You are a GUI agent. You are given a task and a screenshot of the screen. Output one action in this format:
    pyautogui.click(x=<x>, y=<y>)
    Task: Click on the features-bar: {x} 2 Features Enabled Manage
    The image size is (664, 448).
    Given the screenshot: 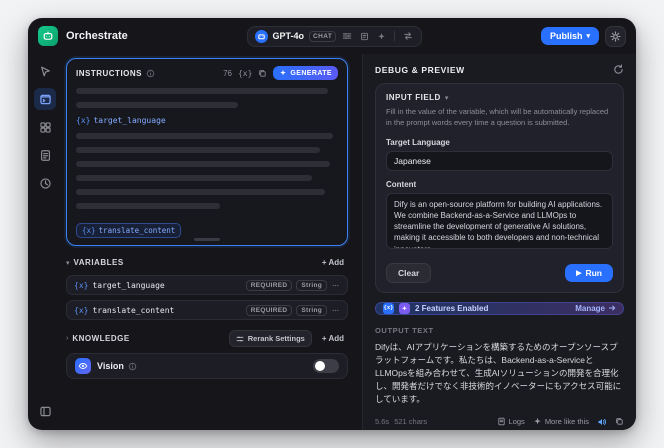 What is the action you would take?
    pyautogui.click(x=499, y=308)
    